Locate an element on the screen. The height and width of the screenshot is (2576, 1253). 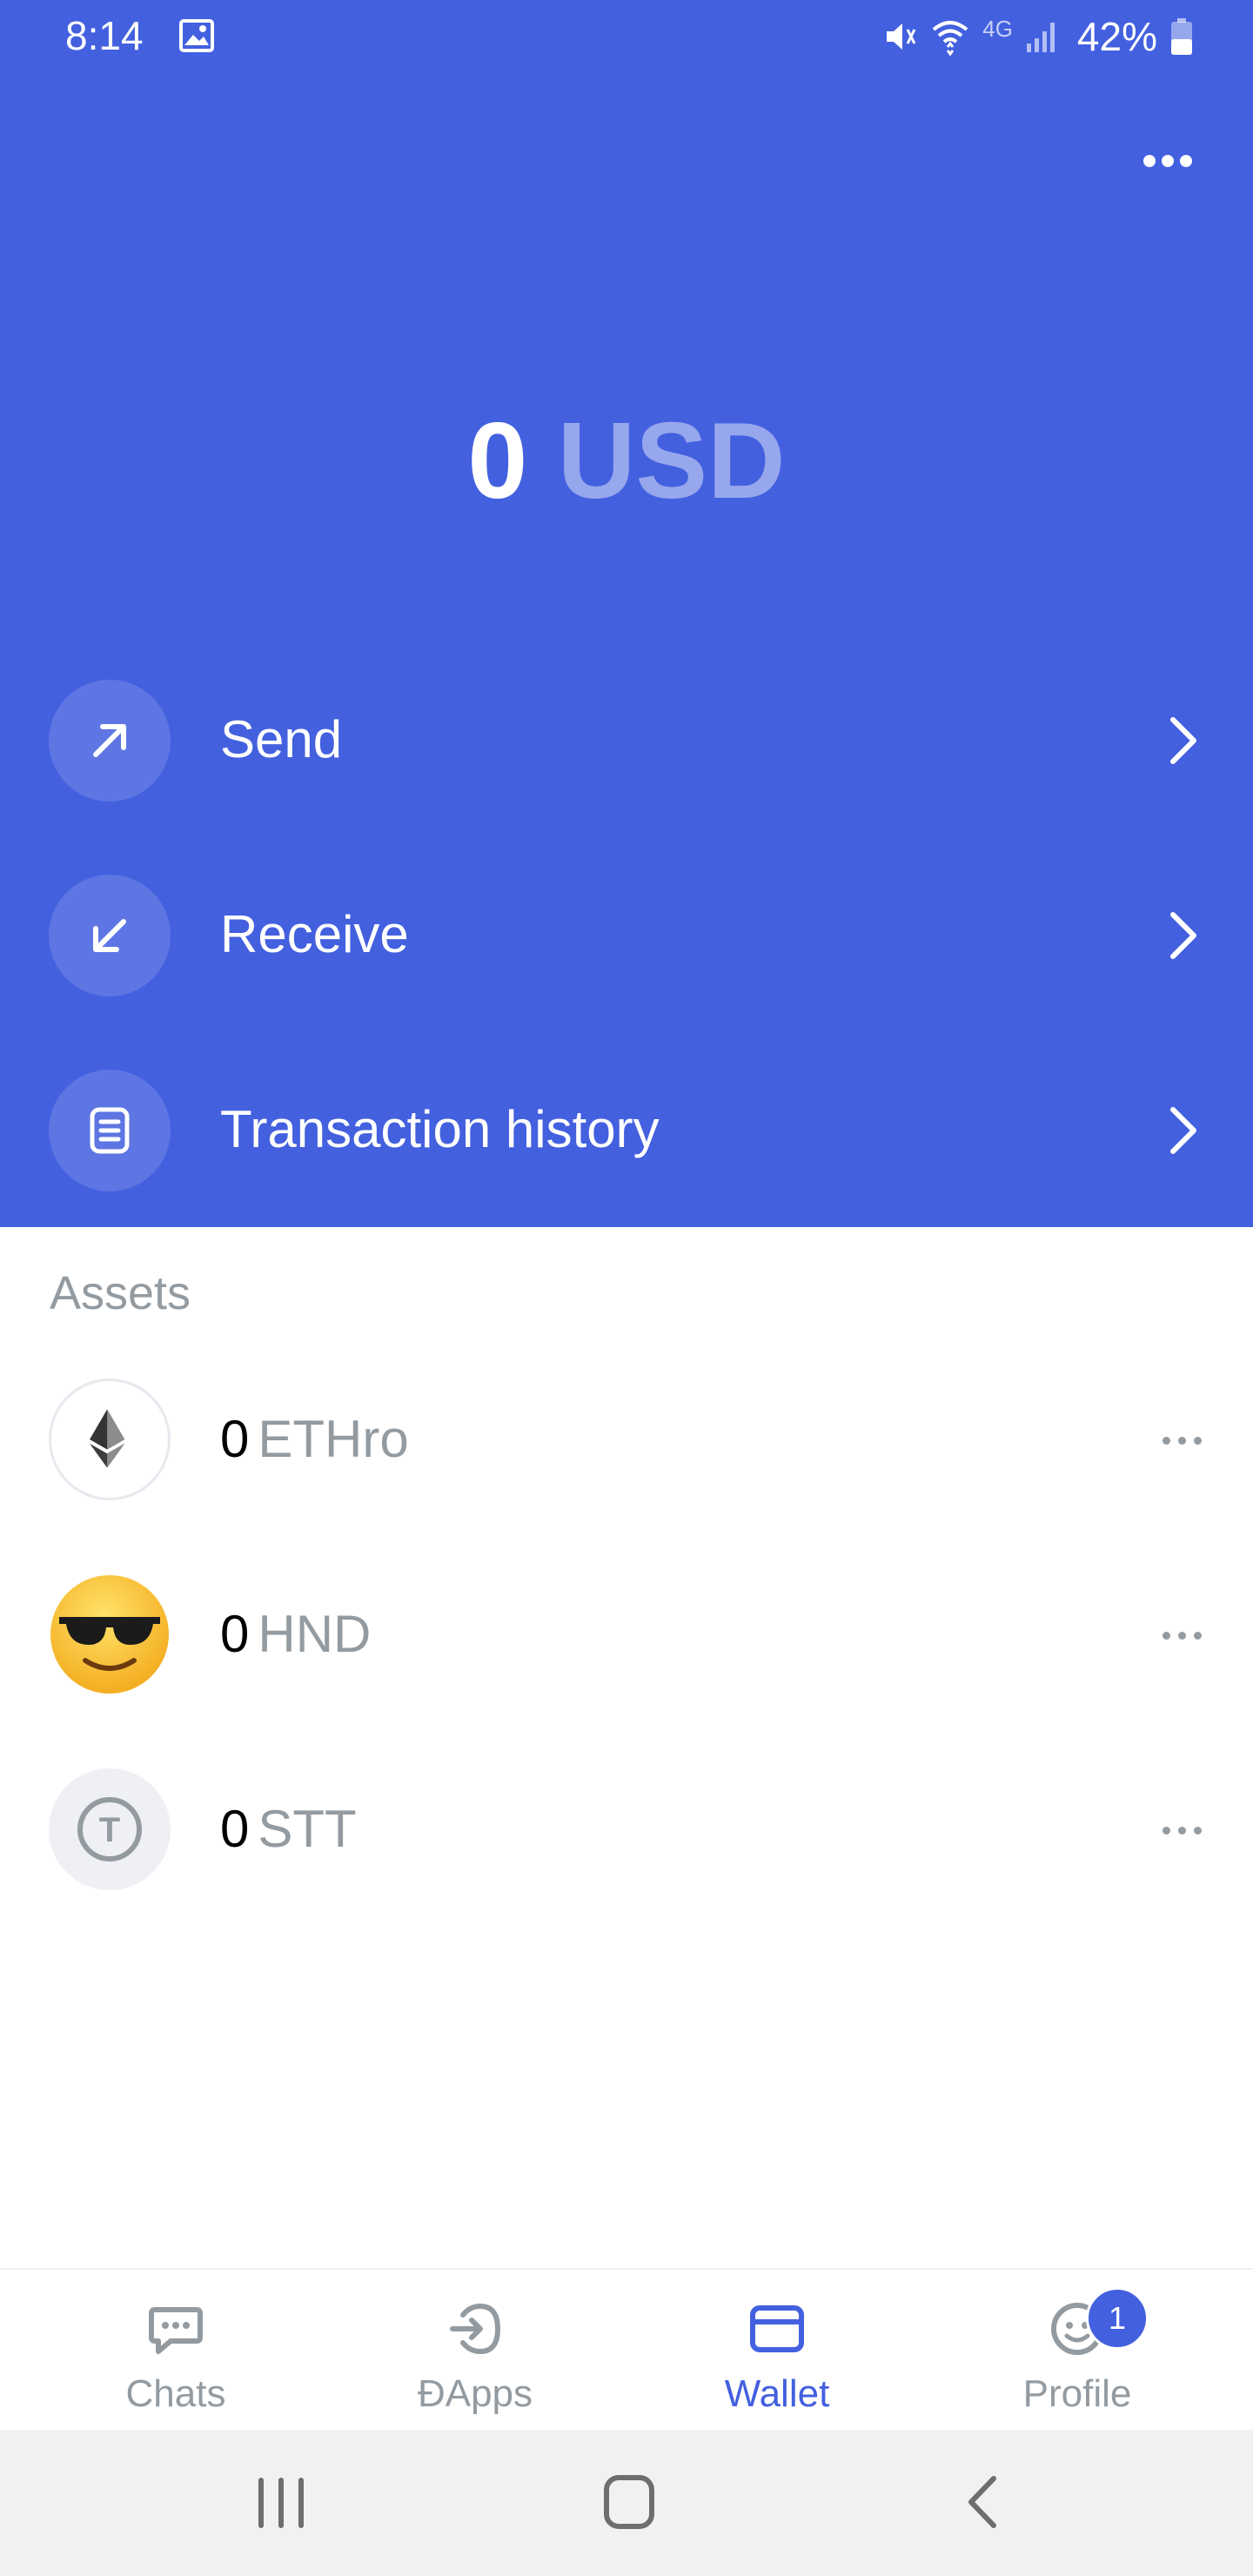
asset-symbol: ETHro is located at coordinates (333, 1439).